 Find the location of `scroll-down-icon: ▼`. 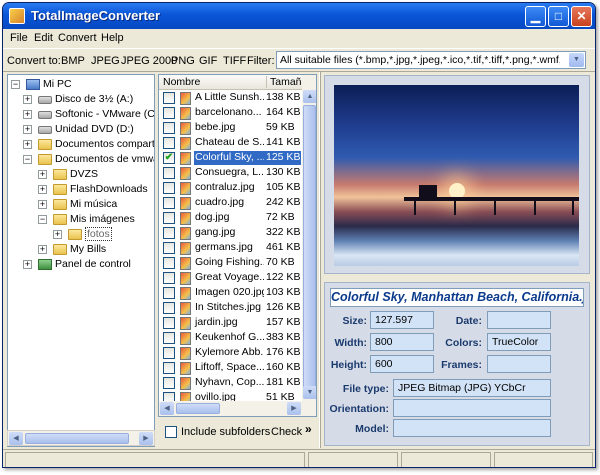

scroll-down-icon: ▼ is located at coordinates (309, 392).